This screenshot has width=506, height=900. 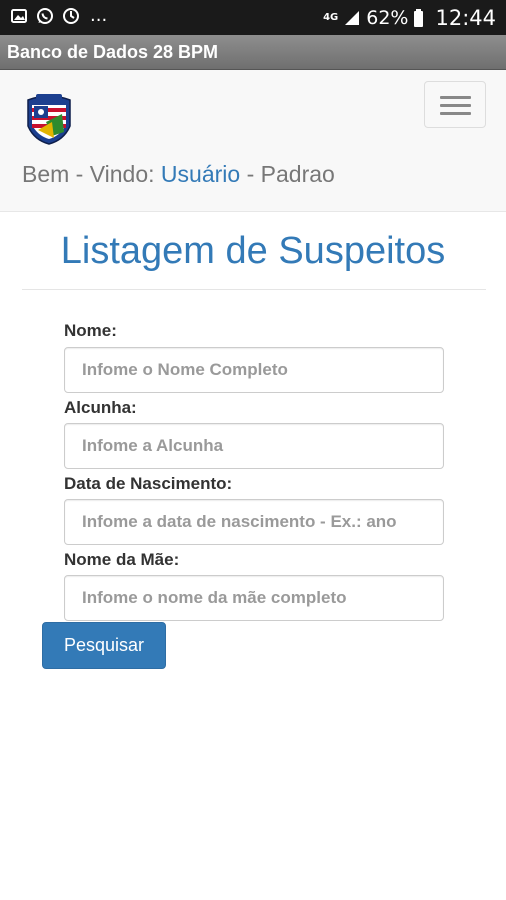 I want to click on battalion-logo, so click(x=49, y=119).